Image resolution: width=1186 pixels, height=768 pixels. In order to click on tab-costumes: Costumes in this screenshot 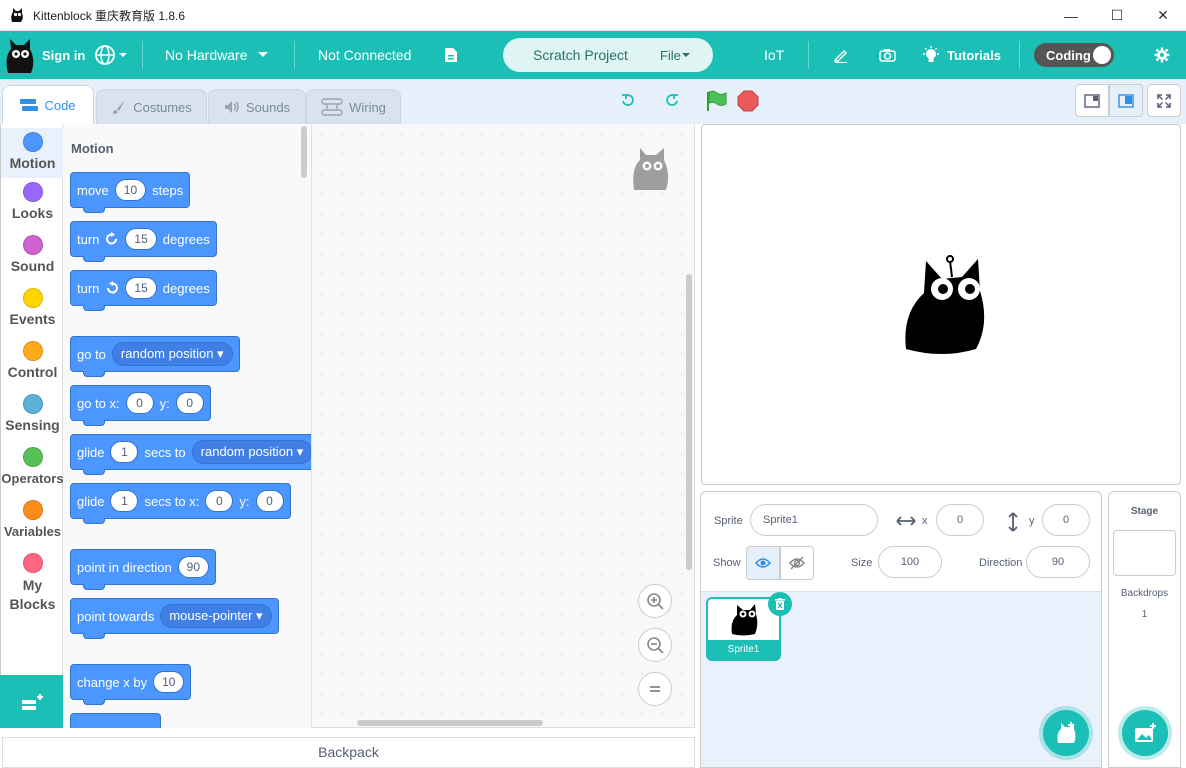, I will do `click(151, 106)`.